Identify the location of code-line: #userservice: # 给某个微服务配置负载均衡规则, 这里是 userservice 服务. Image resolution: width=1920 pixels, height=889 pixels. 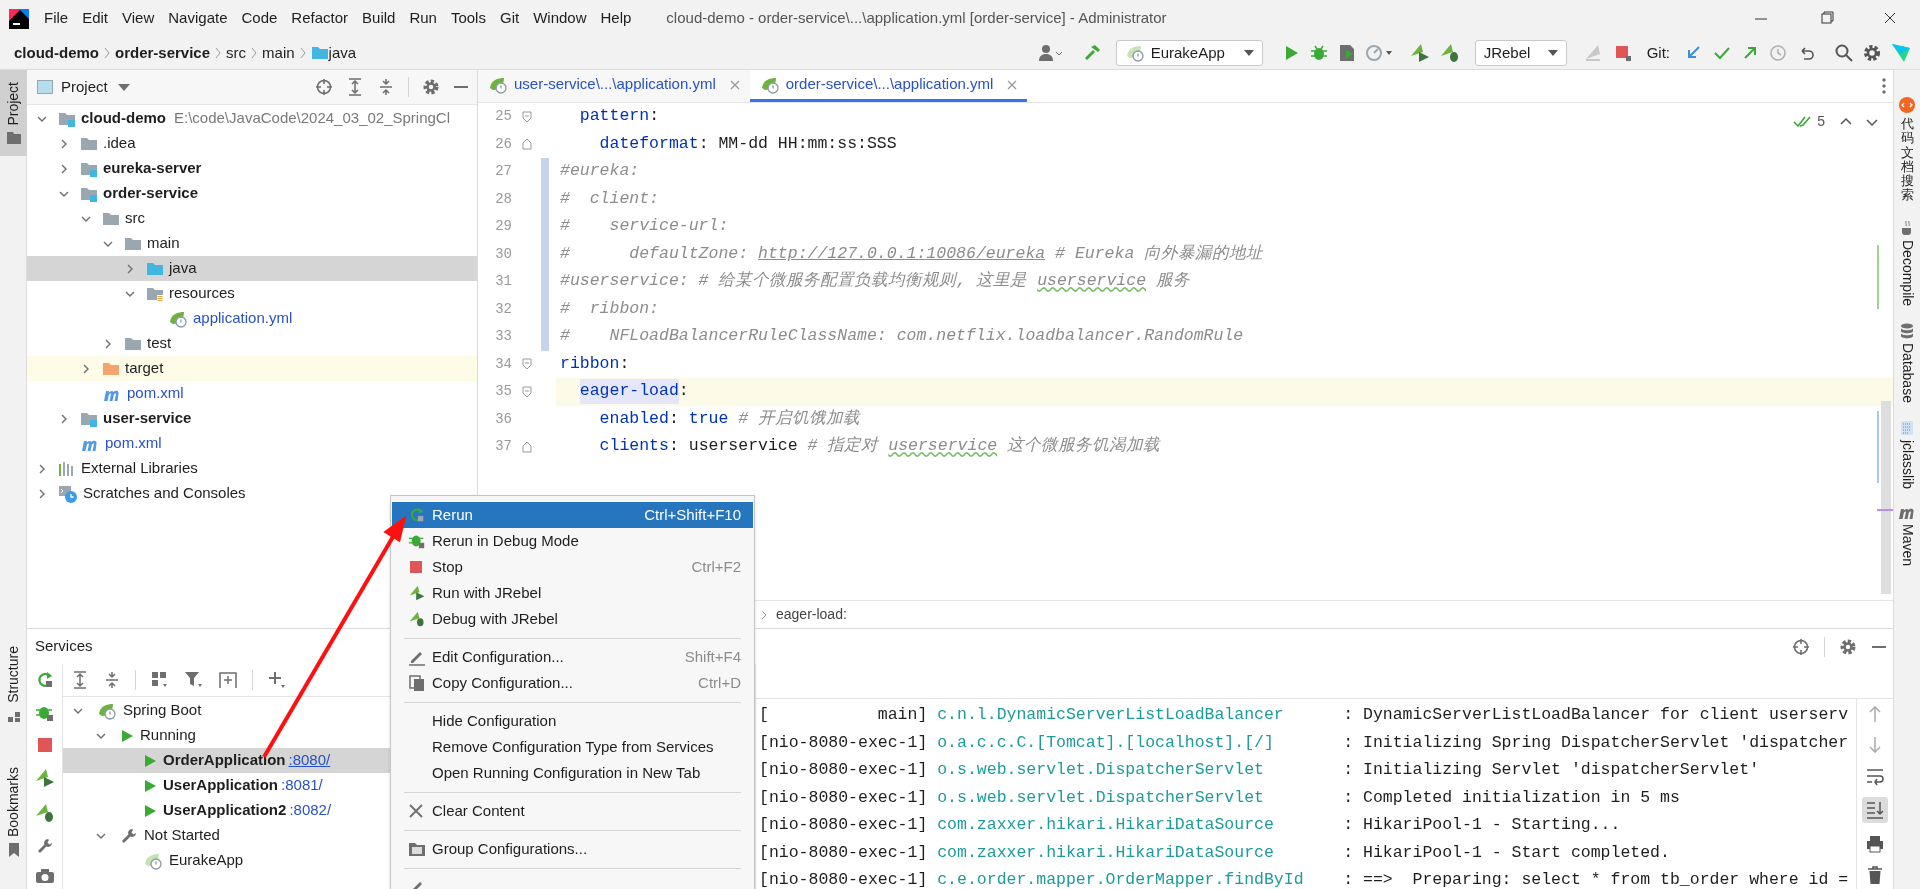
(875, 281).